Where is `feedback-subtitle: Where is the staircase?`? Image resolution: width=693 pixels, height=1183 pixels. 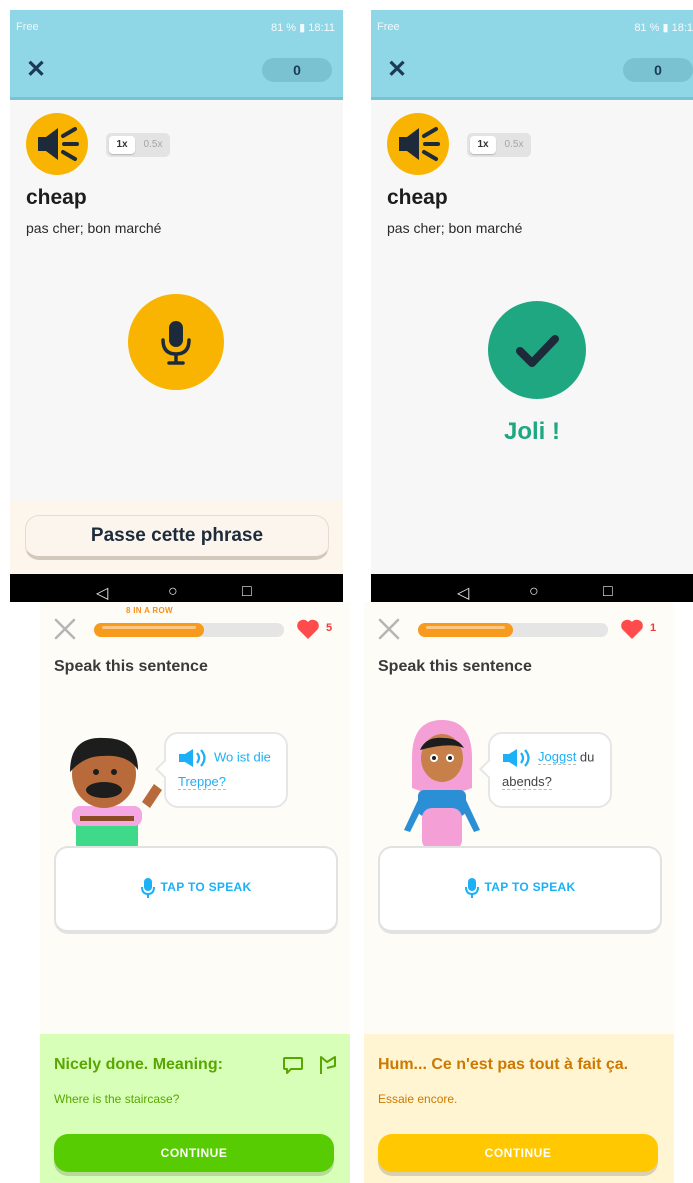 feedback-subtitle: Where is the staircase? is located at coordinates (117, 1099).